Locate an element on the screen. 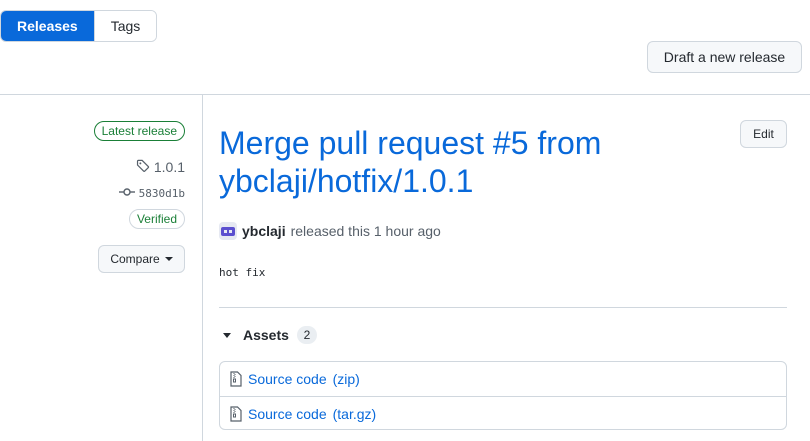 The width and height of the screenshot is (810, 441). assets-divider is located at coordinates (503, 307).